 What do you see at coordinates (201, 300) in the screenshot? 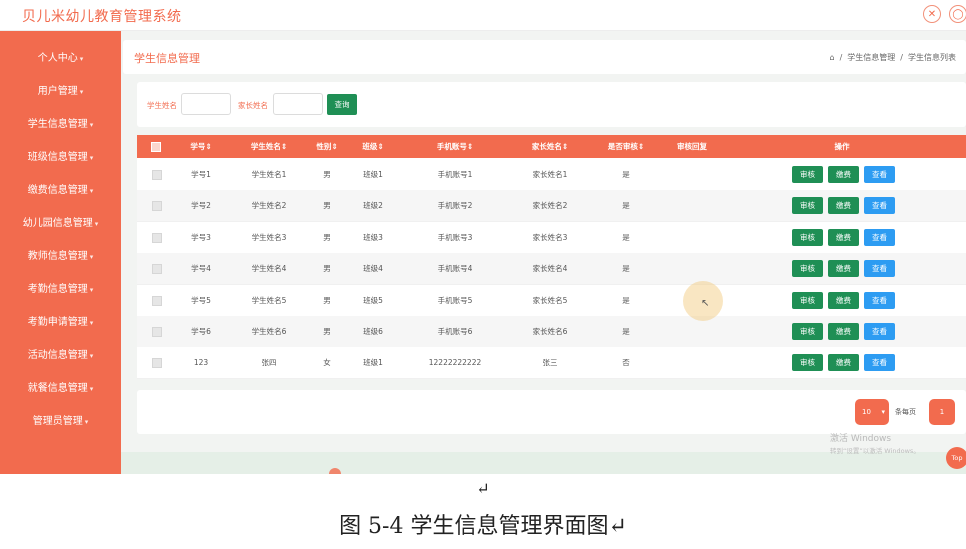
I see `table-cell: 学号5` at bounding box center [201, 300].